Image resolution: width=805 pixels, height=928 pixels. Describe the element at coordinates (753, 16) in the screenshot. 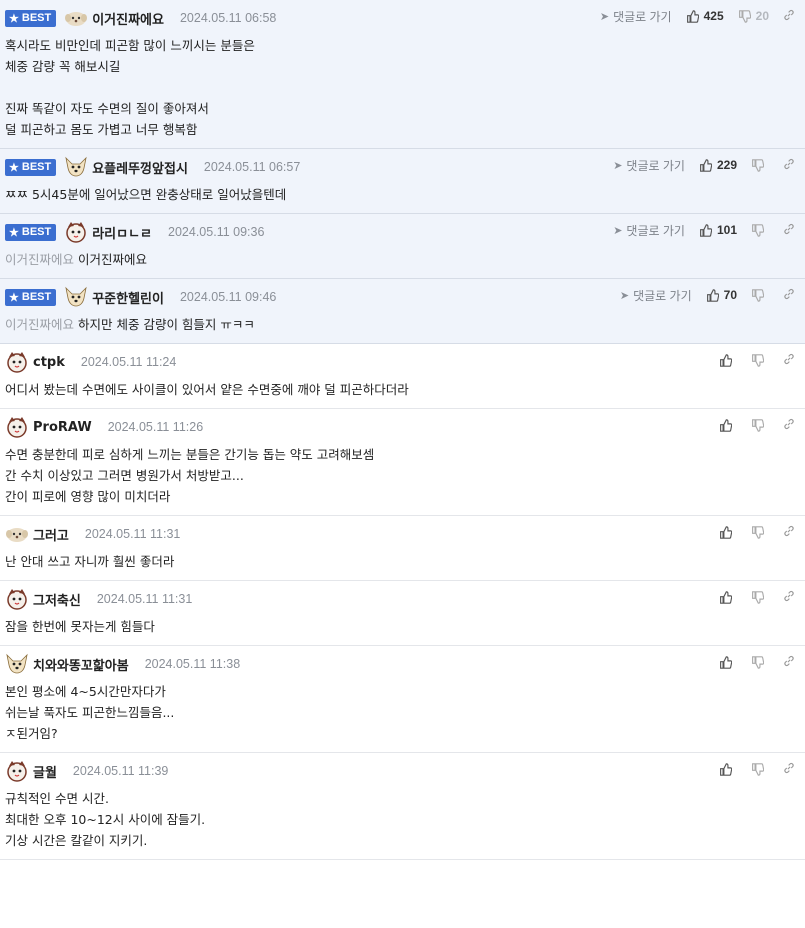

I see `downvote-button: 20` at that location.